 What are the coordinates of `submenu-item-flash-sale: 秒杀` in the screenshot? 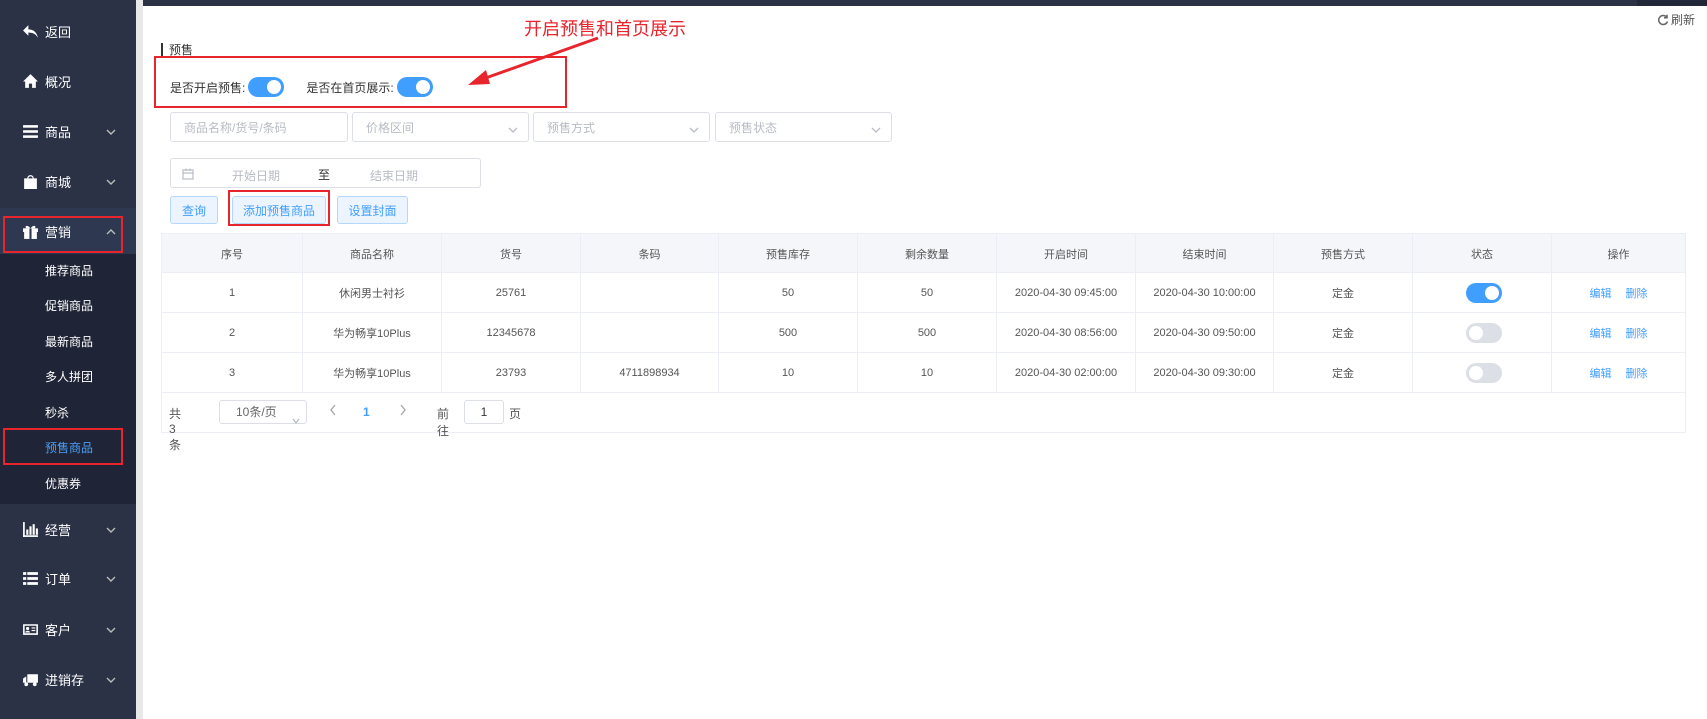 It's located at (68, 413).